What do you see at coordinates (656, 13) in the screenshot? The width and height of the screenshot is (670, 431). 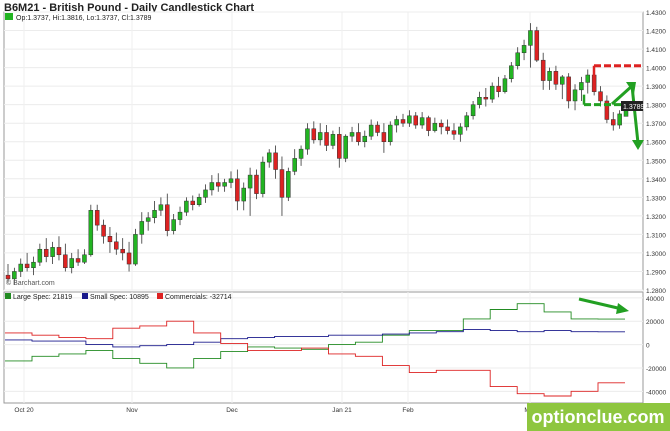 I see `price-y-tick: 1.4300` at bounding box center [656, 13].